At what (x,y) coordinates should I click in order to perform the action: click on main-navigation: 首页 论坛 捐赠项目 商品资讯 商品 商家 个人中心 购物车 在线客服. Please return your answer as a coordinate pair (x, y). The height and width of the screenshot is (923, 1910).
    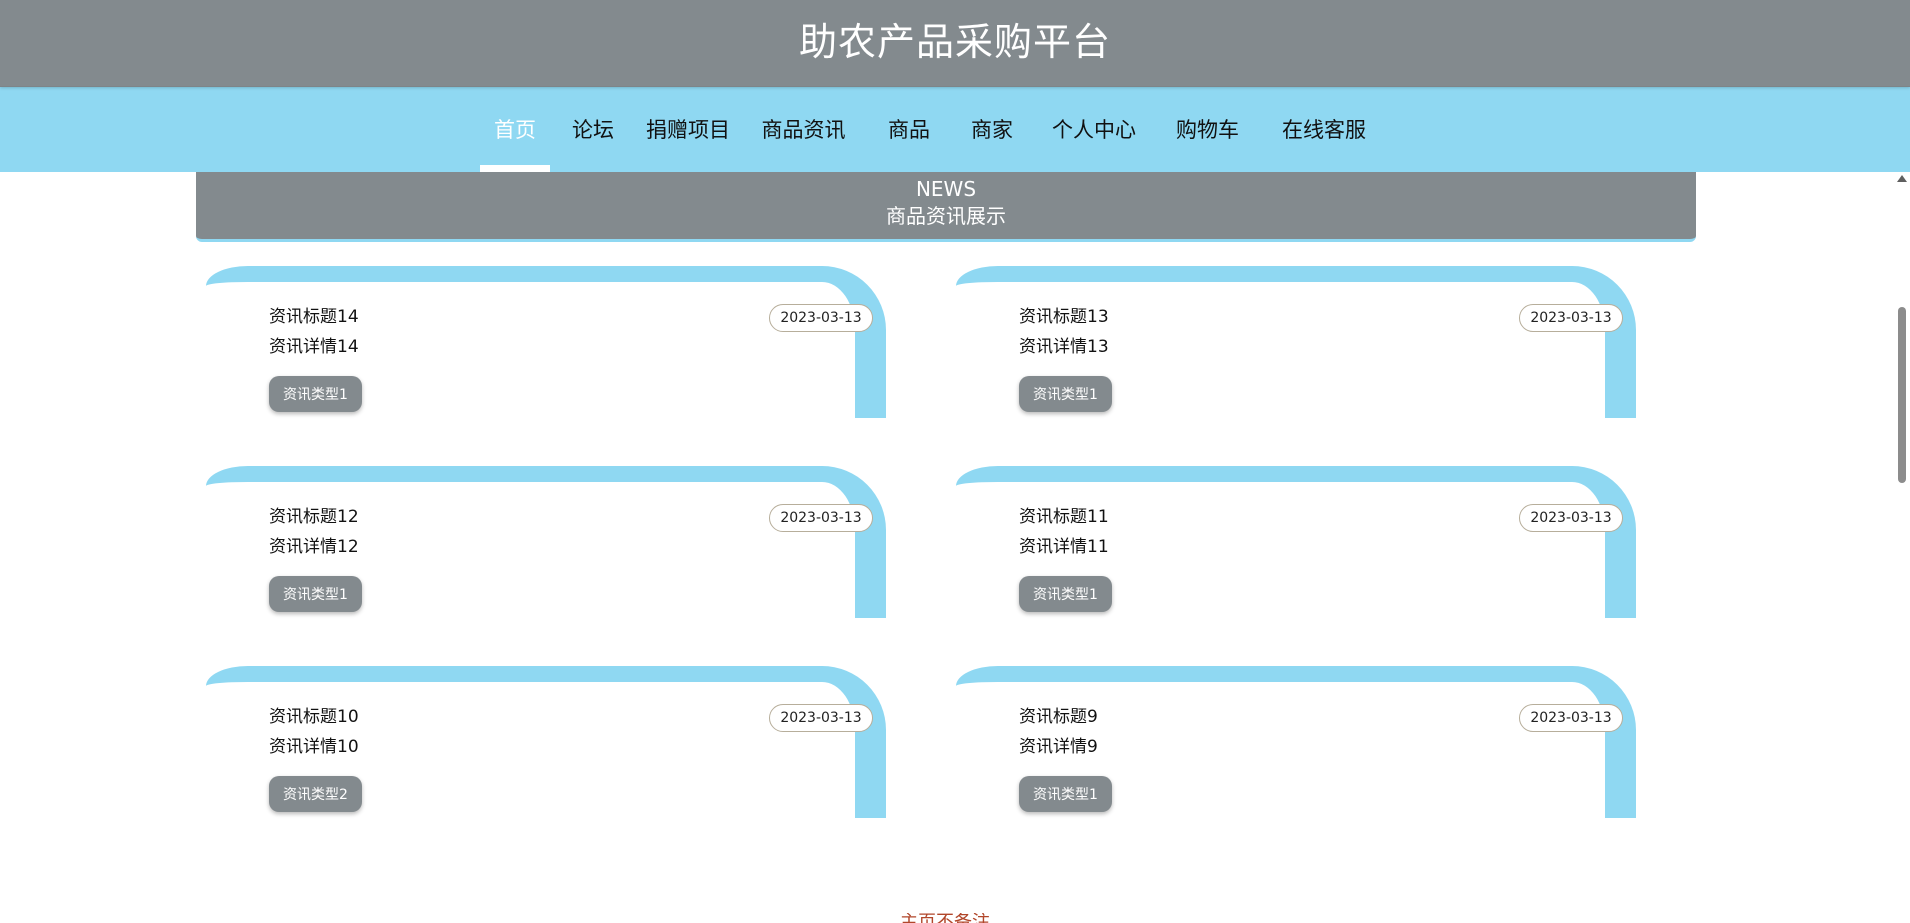
    Looking at the image, I should click on (955, 129).